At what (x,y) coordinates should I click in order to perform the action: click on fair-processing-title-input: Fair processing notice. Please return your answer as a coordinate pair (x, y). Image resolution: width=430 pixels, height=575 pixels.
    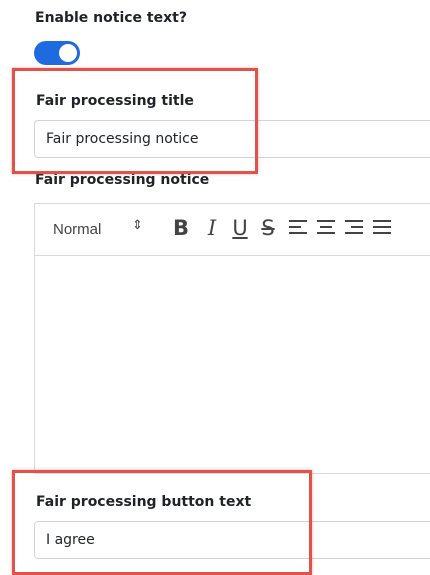
    Looking at the image, I should click on (232, 139).